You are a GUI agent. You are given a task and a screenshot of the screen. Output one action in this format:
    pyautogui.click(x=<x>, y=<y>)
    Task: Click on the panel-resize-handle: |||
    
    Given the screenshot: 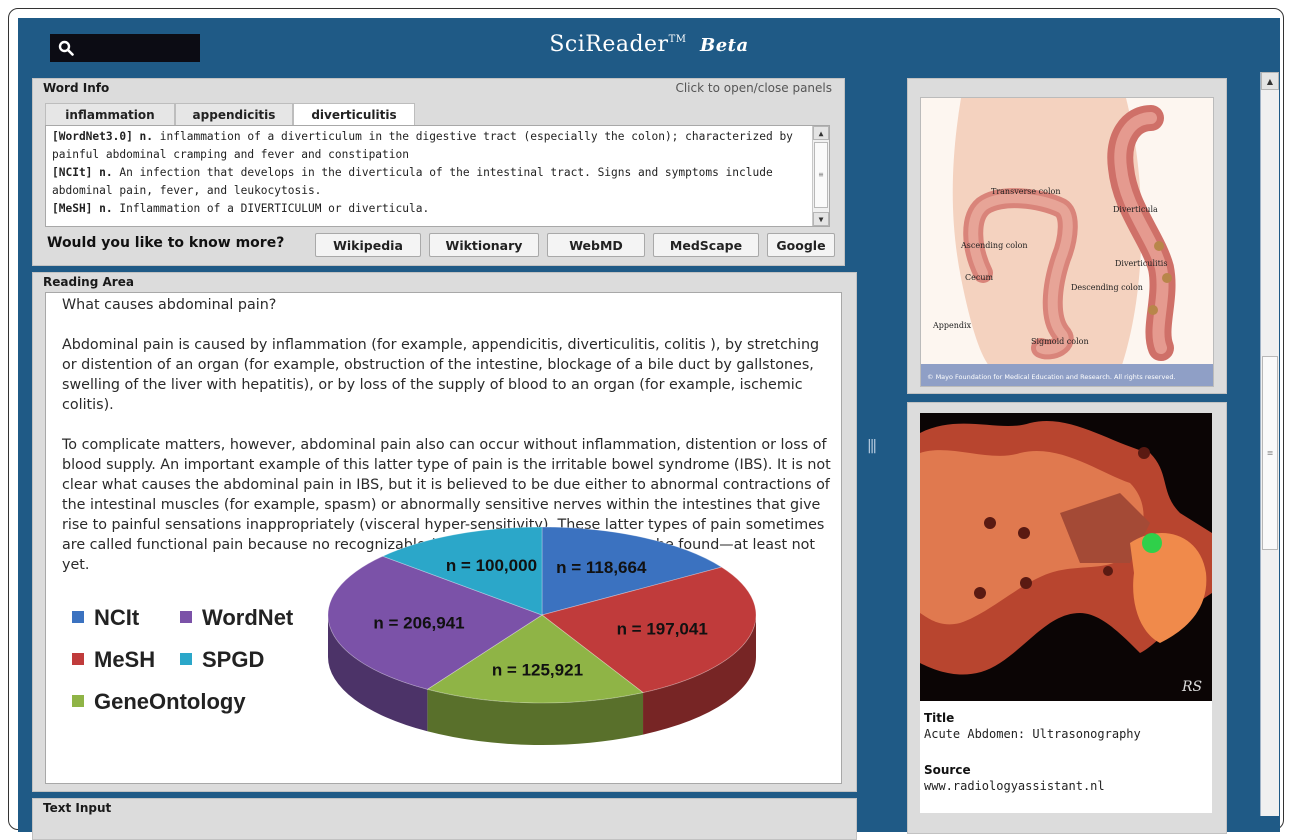 What is the action you would take?
    pyautogui.click(x=872, y=446)
    